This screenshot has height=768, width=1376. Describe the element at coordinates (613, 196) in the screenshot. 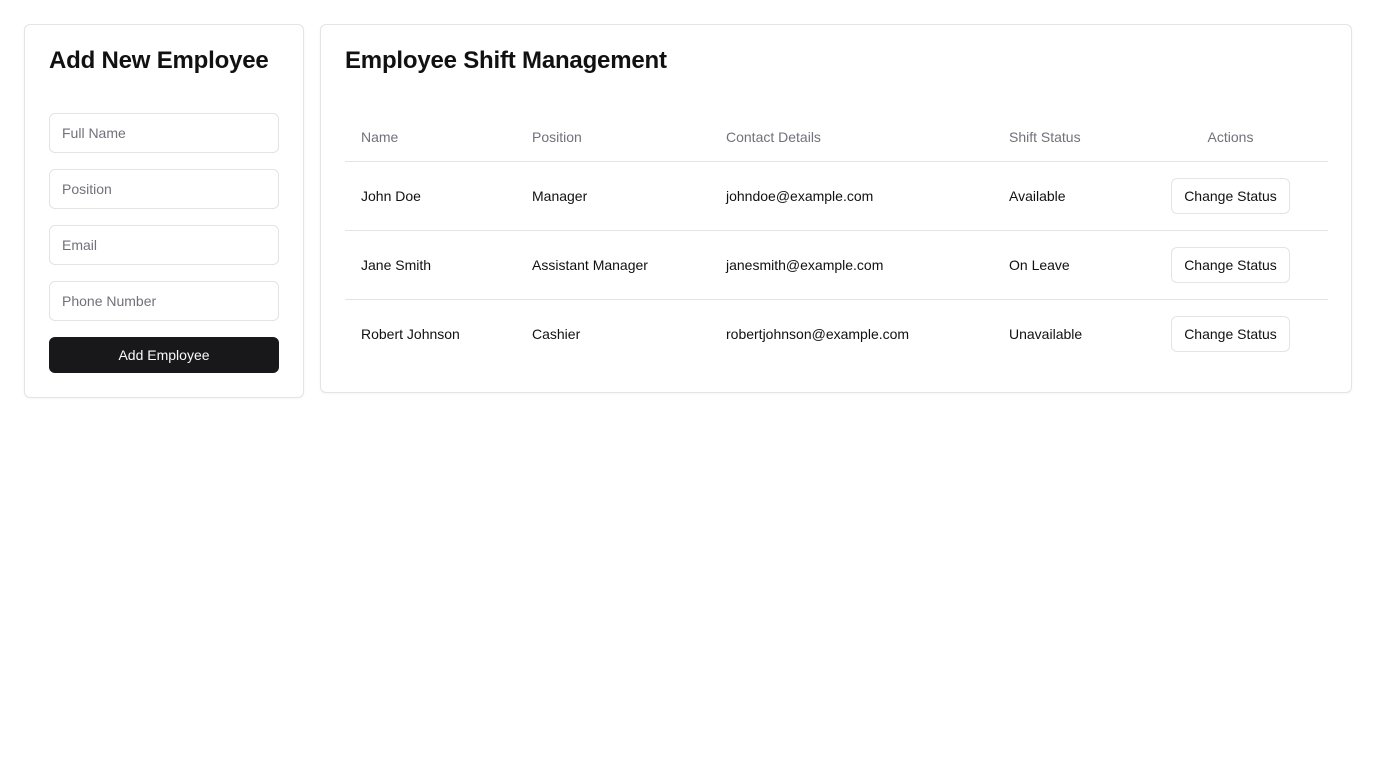

I see `employee-position-cell: Manager` at that location.